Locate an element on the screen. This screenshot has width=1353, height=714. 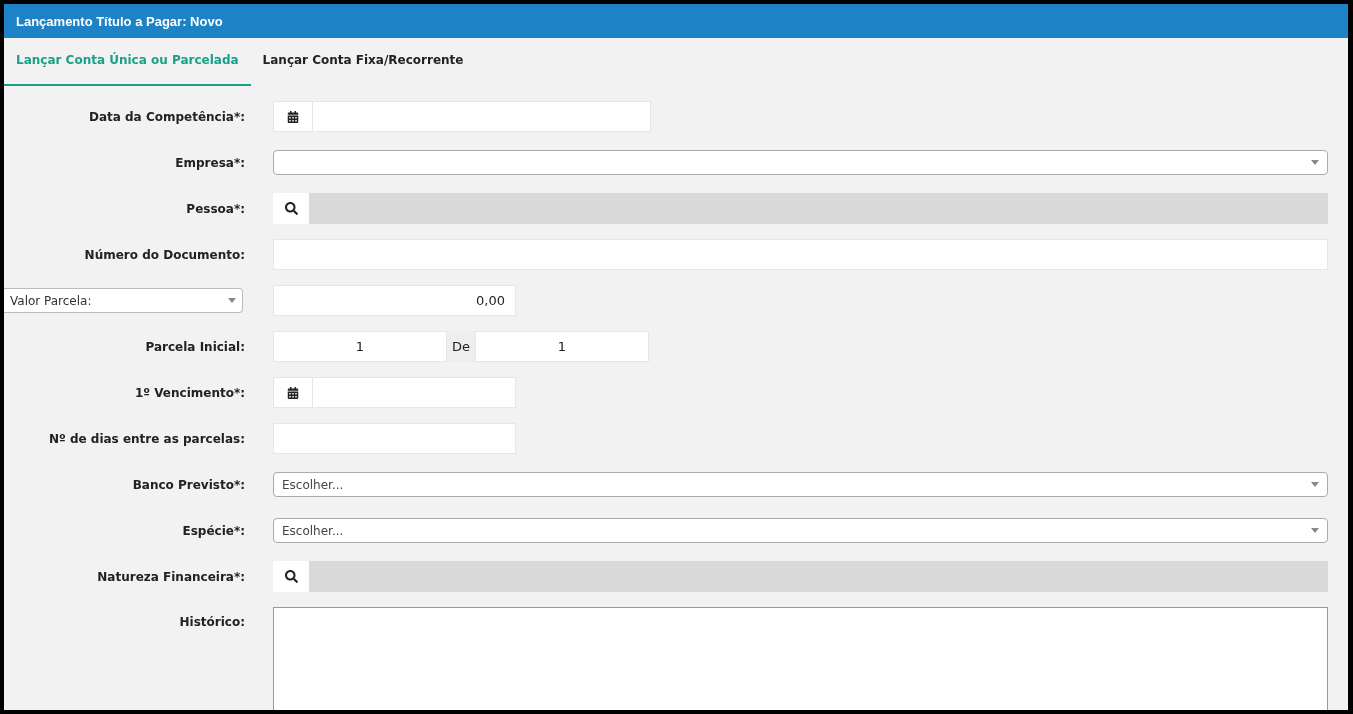
field-label: Parcela Inicial: is located at coordinates (194, 346).